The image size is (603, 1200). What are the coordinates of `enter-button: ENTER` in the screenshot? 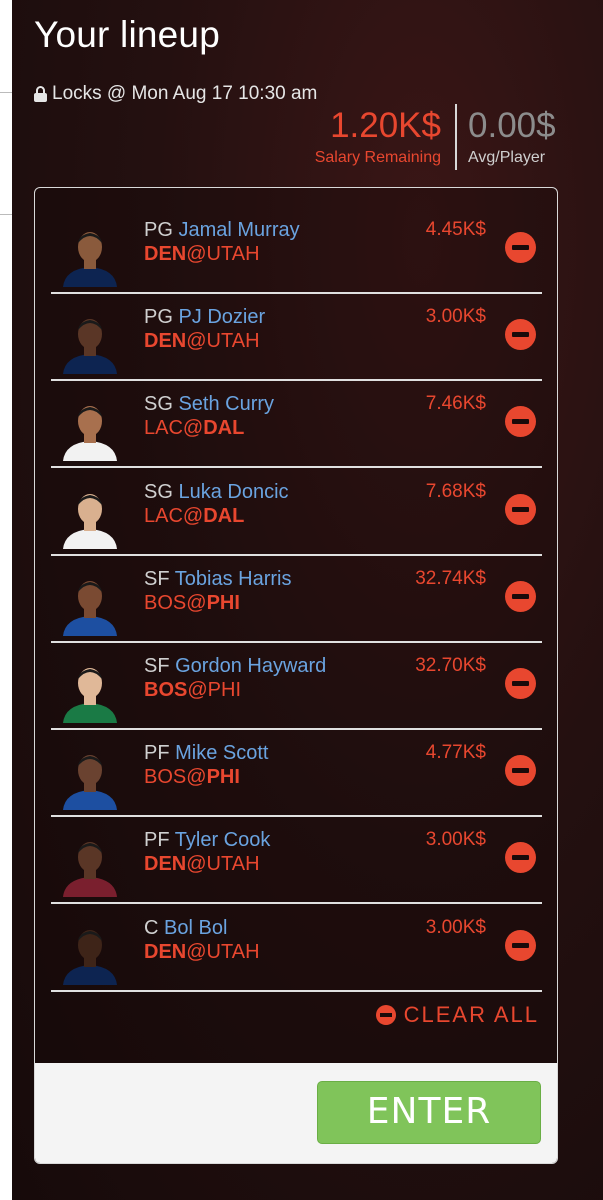 It's located at (429, 1112).